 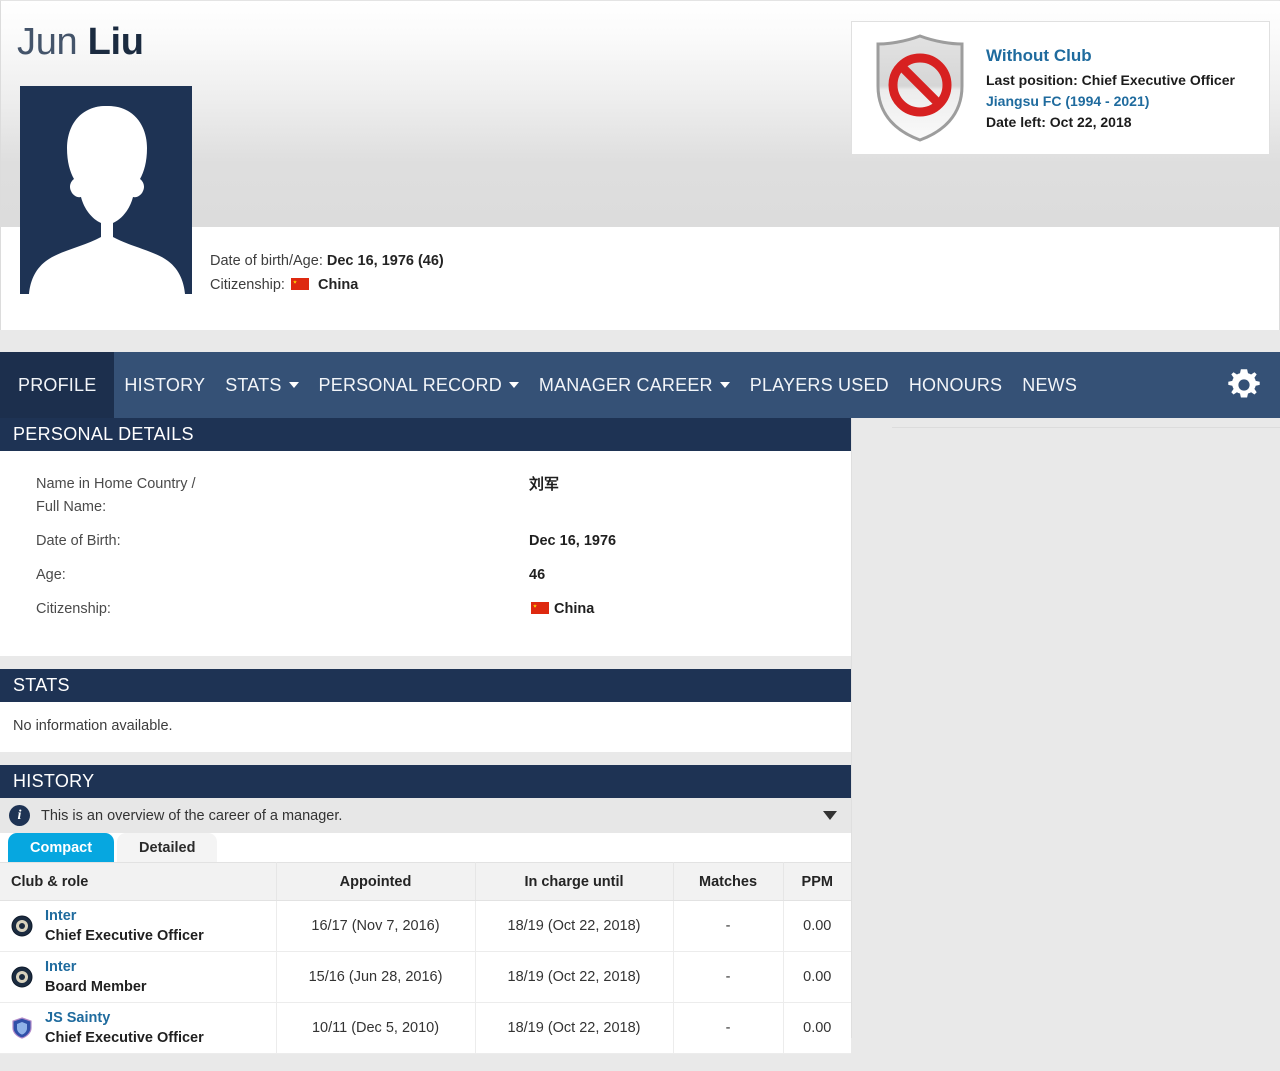 I want to click on column-header-matches: Matches, so click(x=728, y=881).